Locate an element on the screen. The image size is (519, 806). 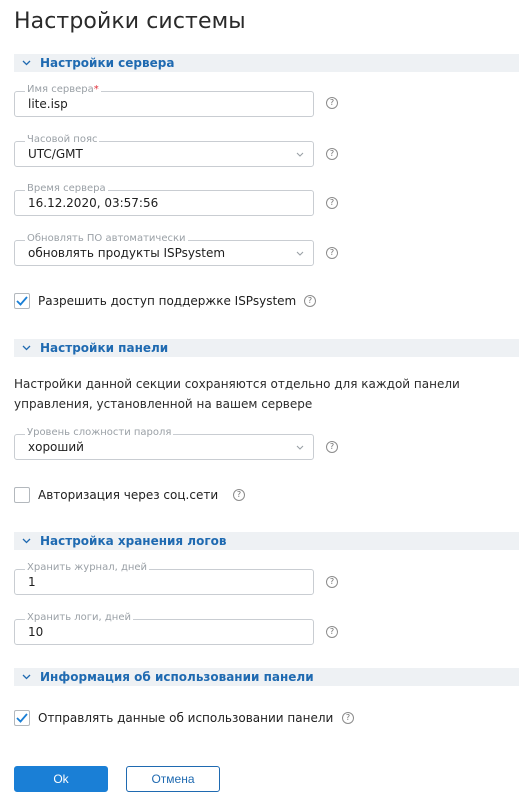
ok-button: Ok is located at coordinates (61, 779).